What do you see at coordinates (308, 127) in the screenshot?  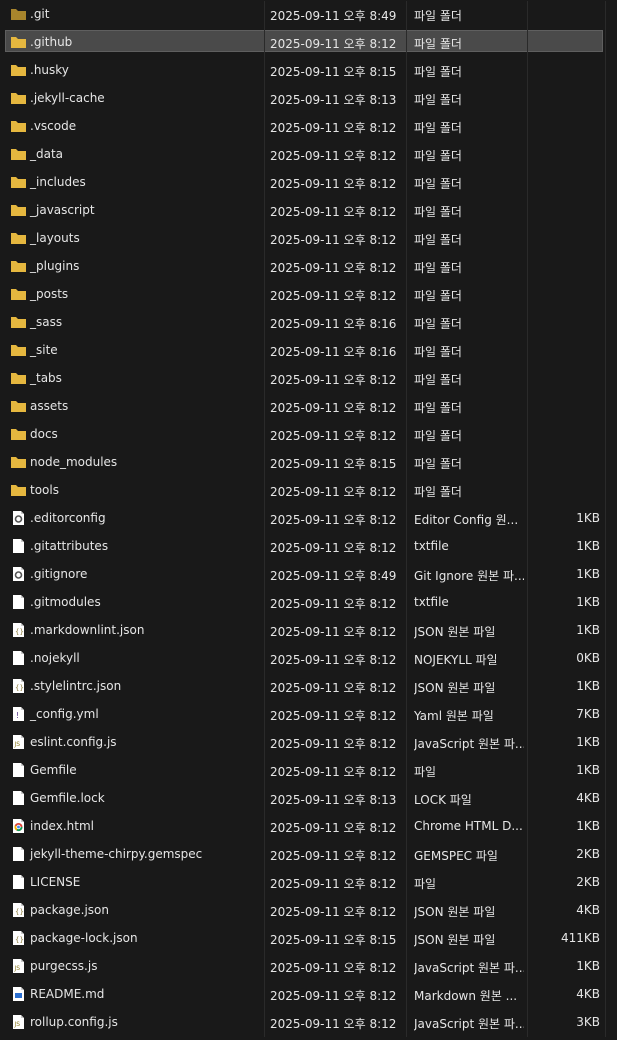 I see `folder-row: .vscode 2025-09-11 오후 8:12 파일 폴더` at bounding box center [308, 127].